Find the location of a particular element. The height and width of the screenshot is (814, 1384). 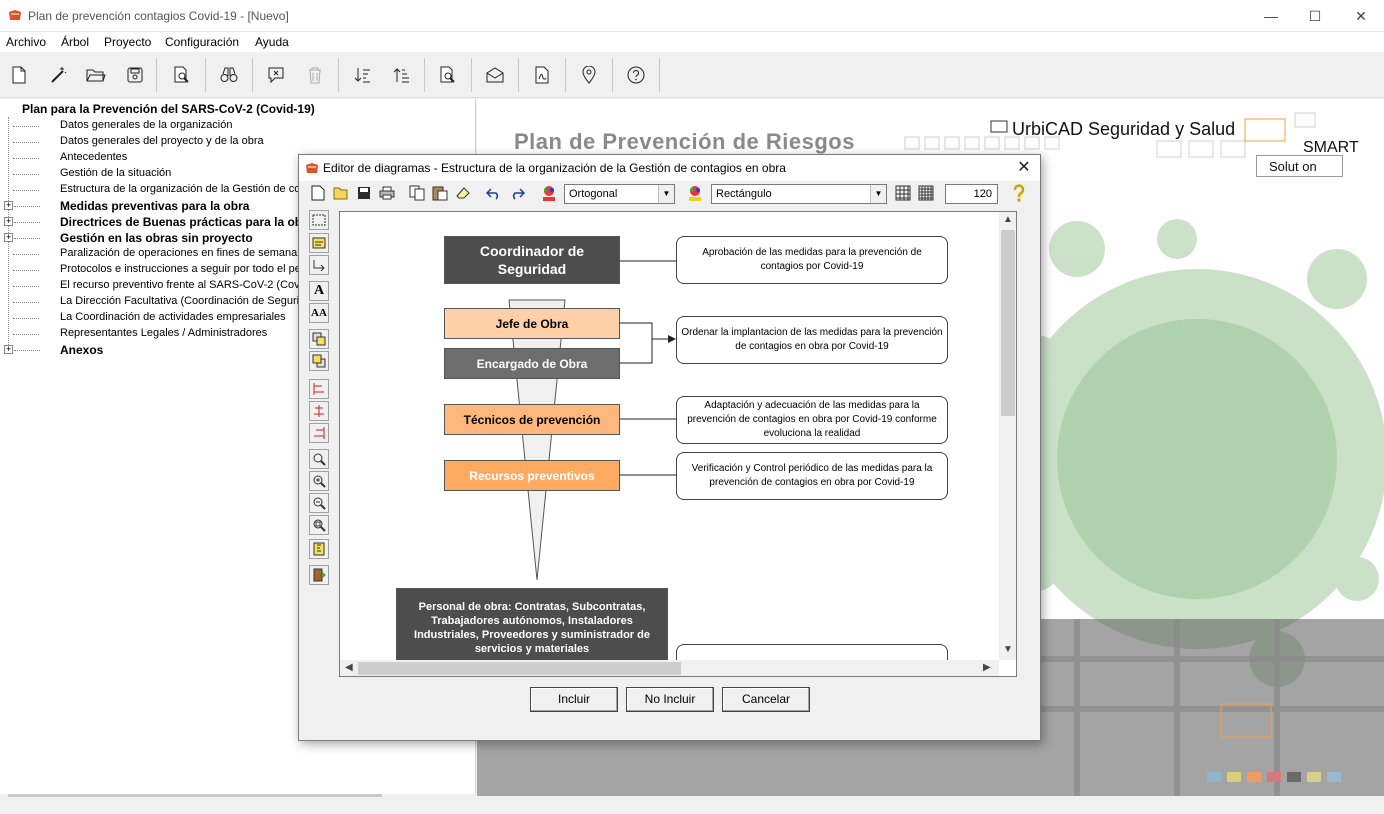

grid-icon is located at coordinates (903, 193).